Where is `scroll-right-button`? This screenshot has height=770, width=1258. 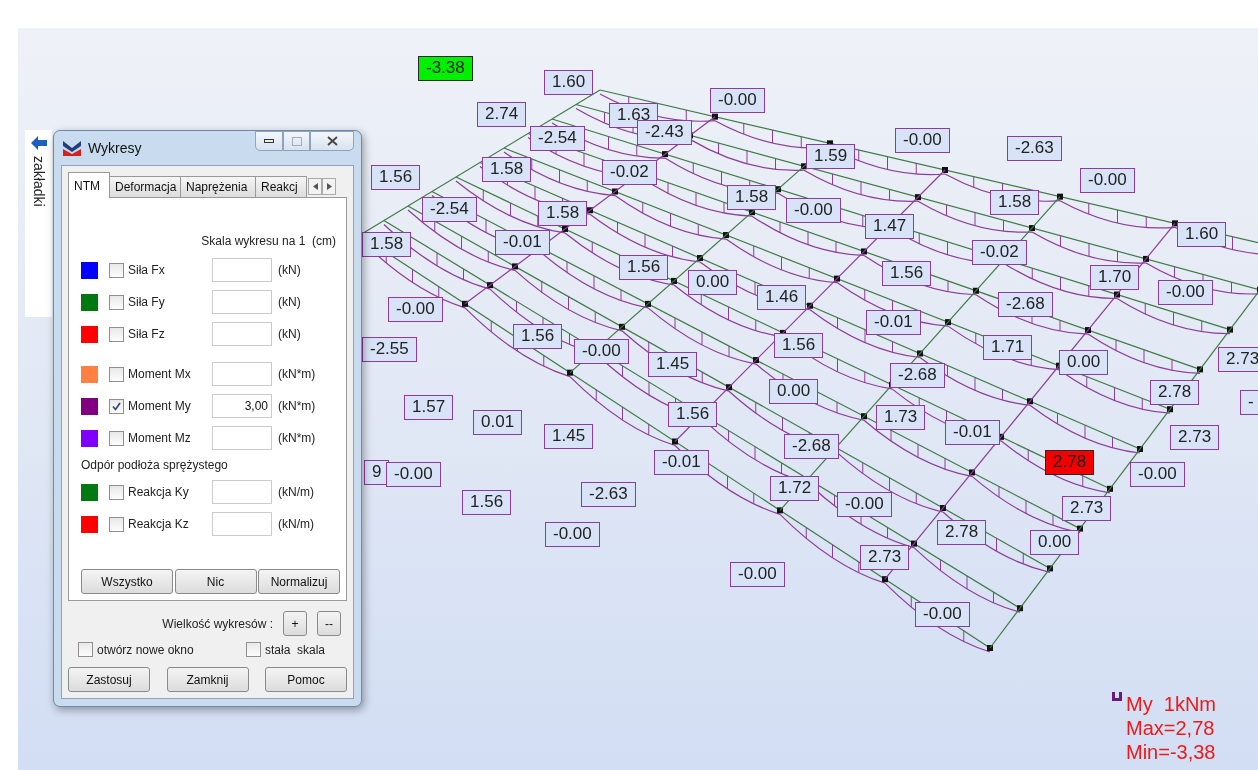
scroll-right-button is located at coordinates (329, 186).